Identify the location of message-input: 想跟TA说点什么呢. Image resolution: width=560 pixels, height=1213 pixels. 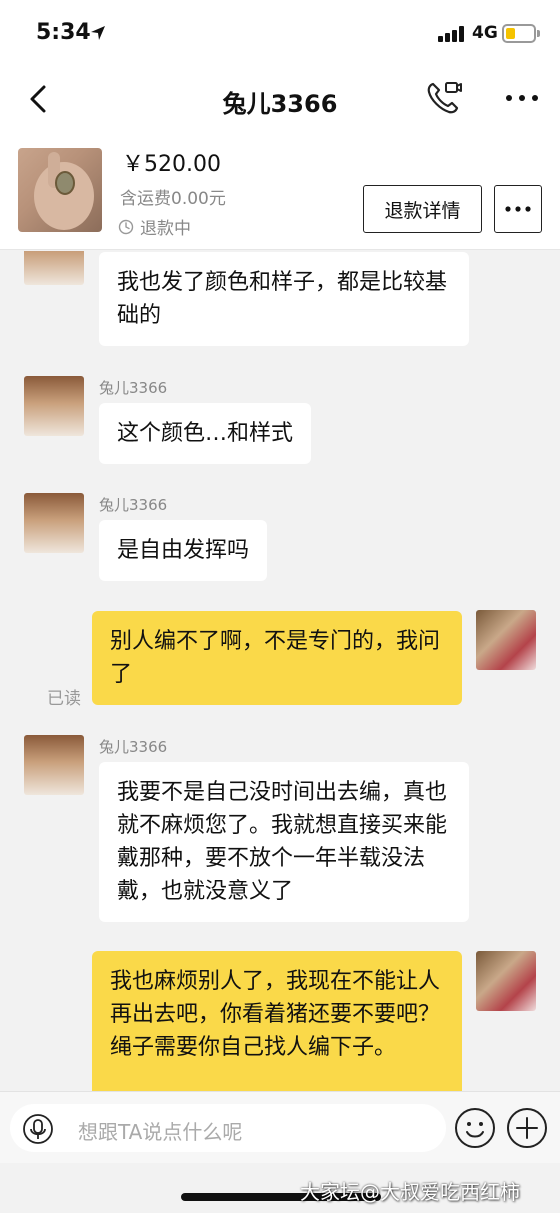
(228, 1128).